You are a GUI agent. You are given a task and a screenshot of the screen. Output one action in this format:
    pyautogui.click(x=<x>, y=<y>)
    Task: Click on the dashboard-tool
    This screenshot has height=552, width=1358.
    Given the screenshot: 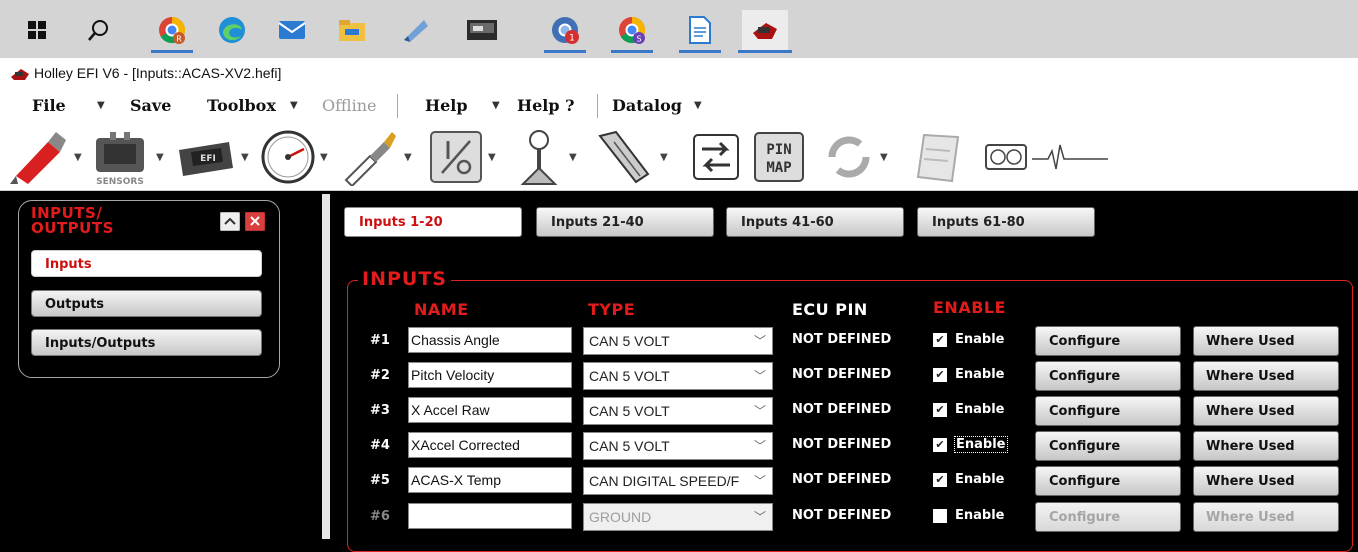 What is the action you would take?
    pyautogui.click(x=1006, y=157)
    